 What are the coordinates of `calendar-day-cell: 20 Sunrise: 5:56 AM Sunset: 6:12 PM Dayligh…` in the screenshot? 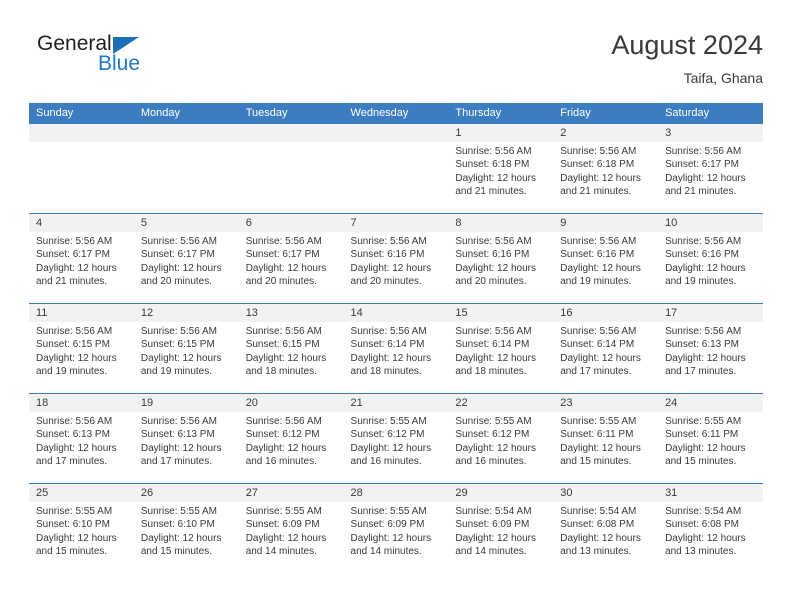 It's located at (291, 438).